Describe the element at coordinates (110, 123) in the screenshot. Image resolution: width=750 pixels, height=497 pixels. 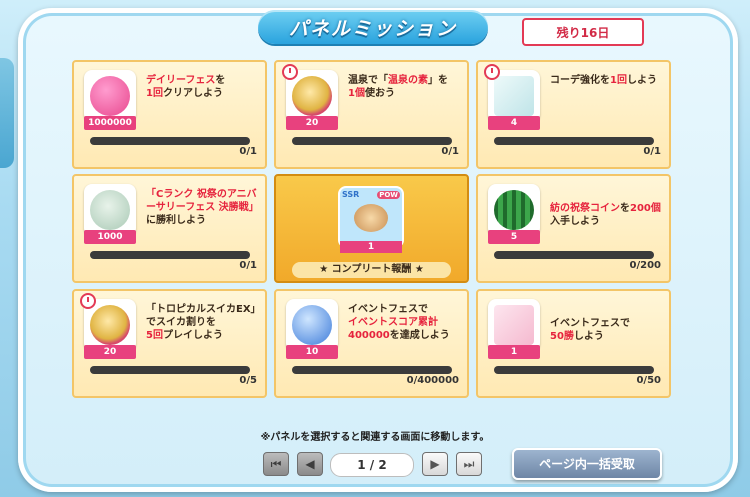
I see `reward-quantity: 1000000` at that location.